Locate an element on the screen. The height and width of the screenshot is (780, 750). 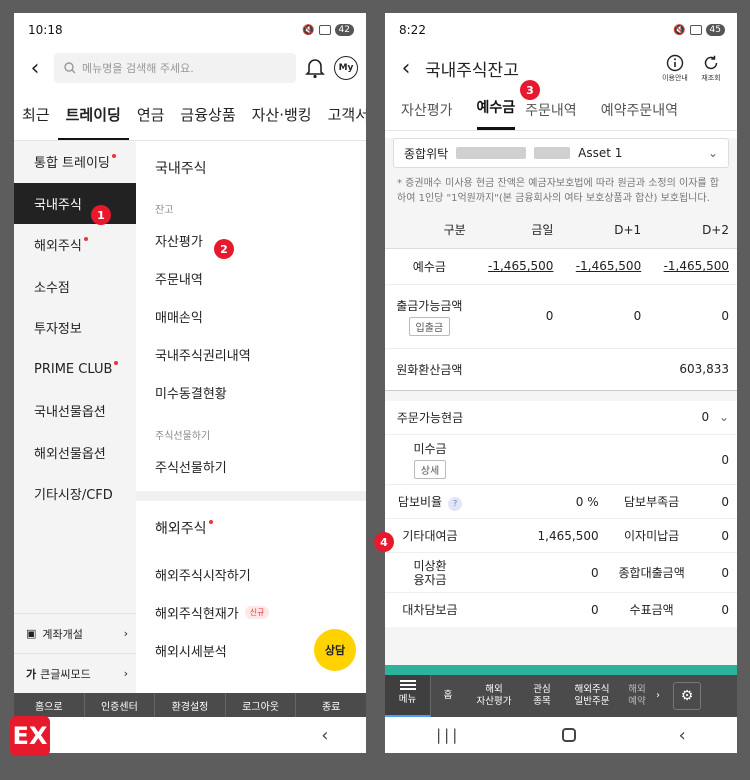
menu-item-stock-gift: 주식선물하기 is located at coordinates (260, 466).